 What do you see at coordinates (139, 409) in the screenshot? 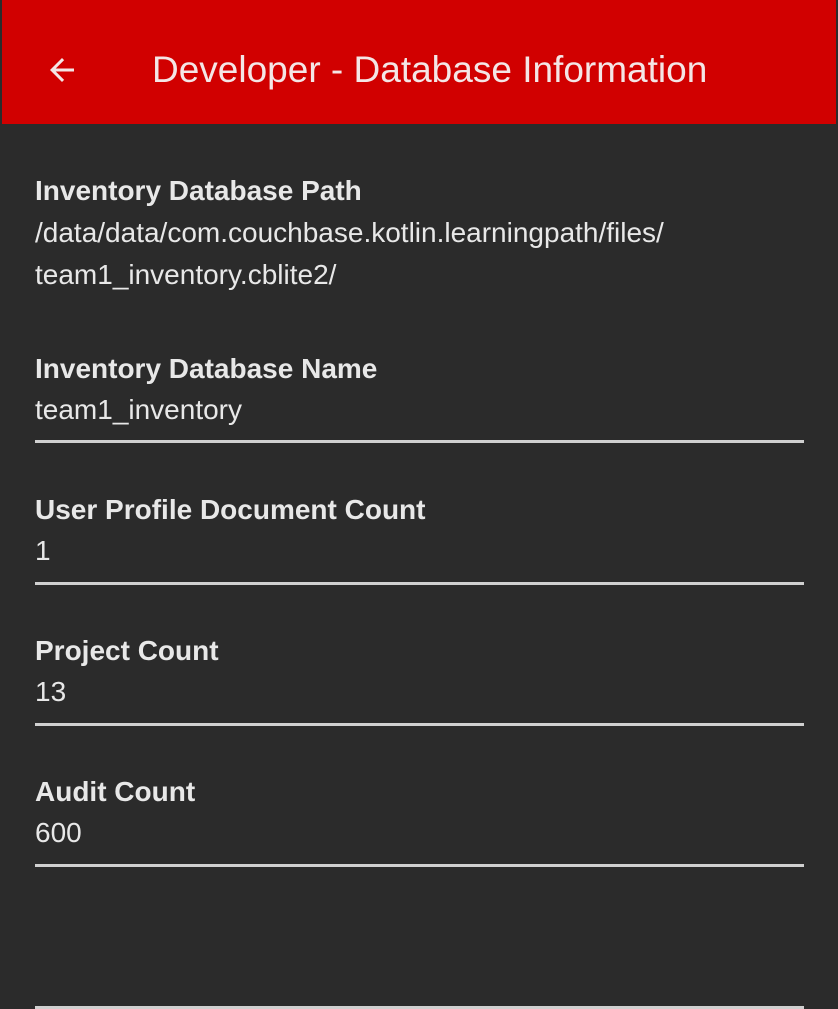
I see `info-value: team1_inventory` at bounding box center [139, 409].